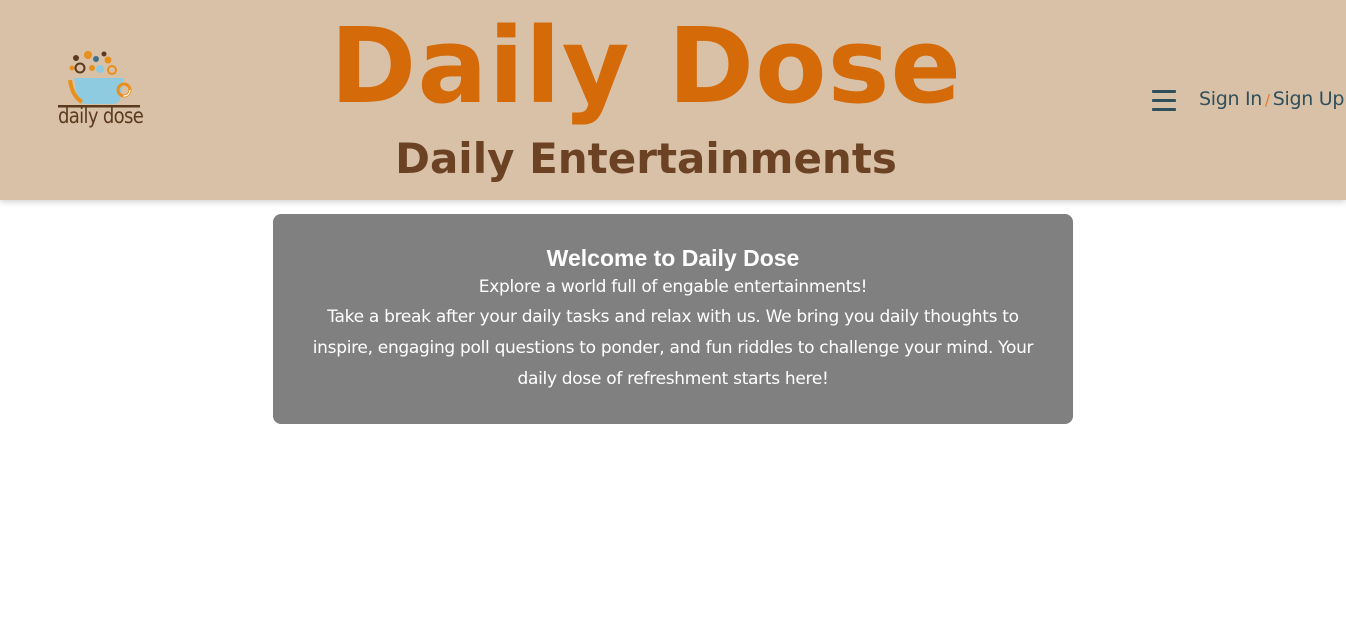 This screenshot has width=1346, height=634. Describe the element at coordinates (1309, 99) in the screenshot. I see `sign-up-link: Sign Up` at that location.